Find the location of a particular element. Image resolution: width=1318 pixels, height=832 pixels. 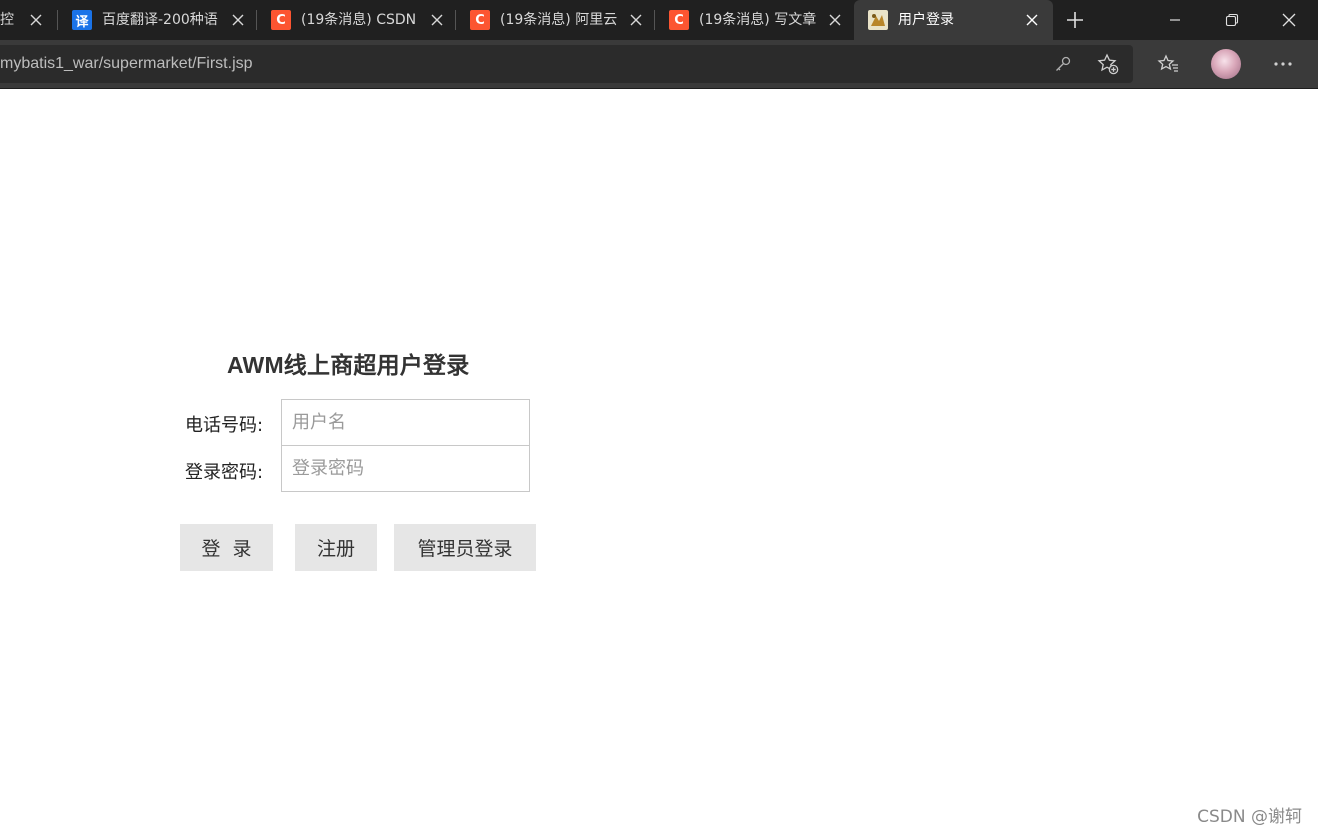

watermark: CSDN @谢轲 is located at coordinates (1249, 817).